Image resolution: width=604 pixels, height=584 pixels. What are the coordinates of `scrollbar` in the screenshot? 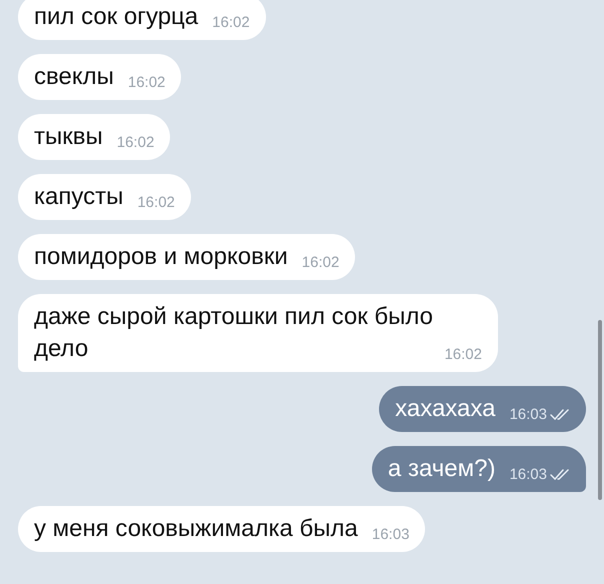 It's located at (600, 410).